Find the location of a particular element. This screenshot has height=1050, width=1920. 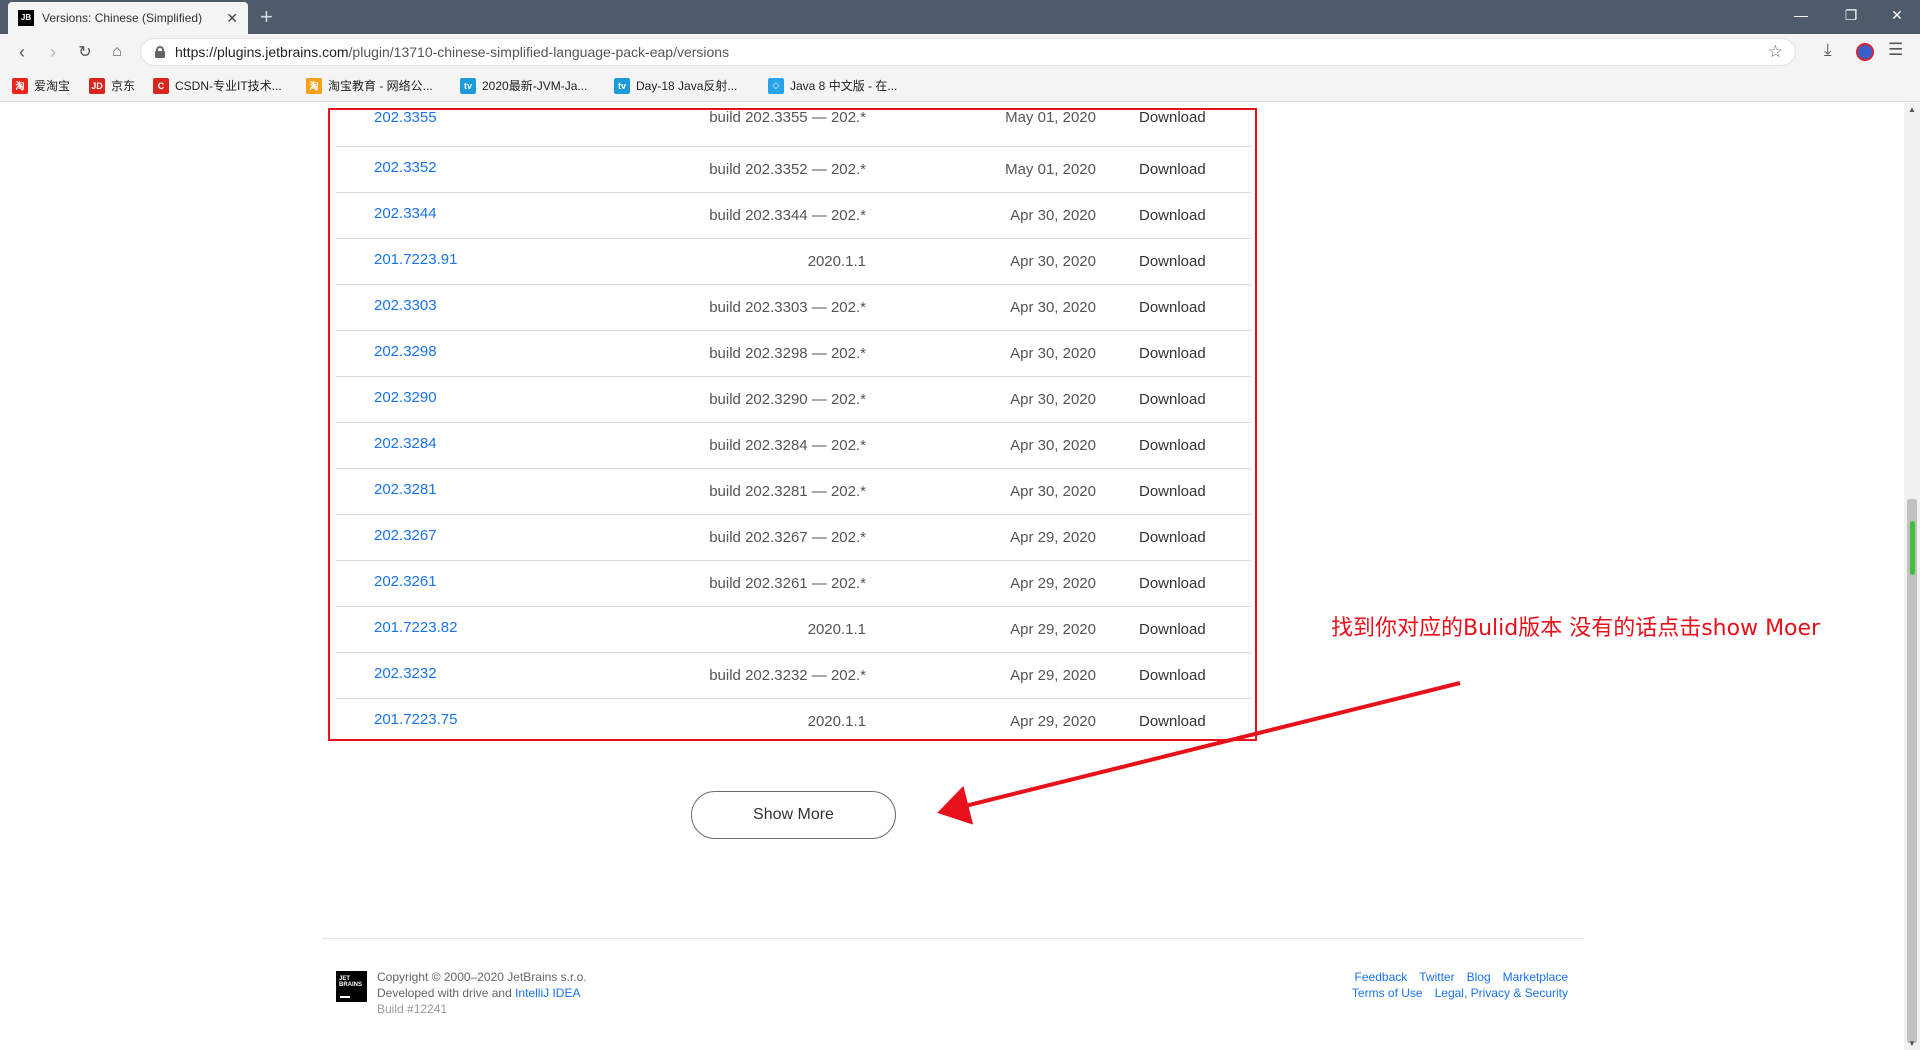

developed-with-text: Developed with drive and IntelliJ IDEA is located at coordinates (479, 993).